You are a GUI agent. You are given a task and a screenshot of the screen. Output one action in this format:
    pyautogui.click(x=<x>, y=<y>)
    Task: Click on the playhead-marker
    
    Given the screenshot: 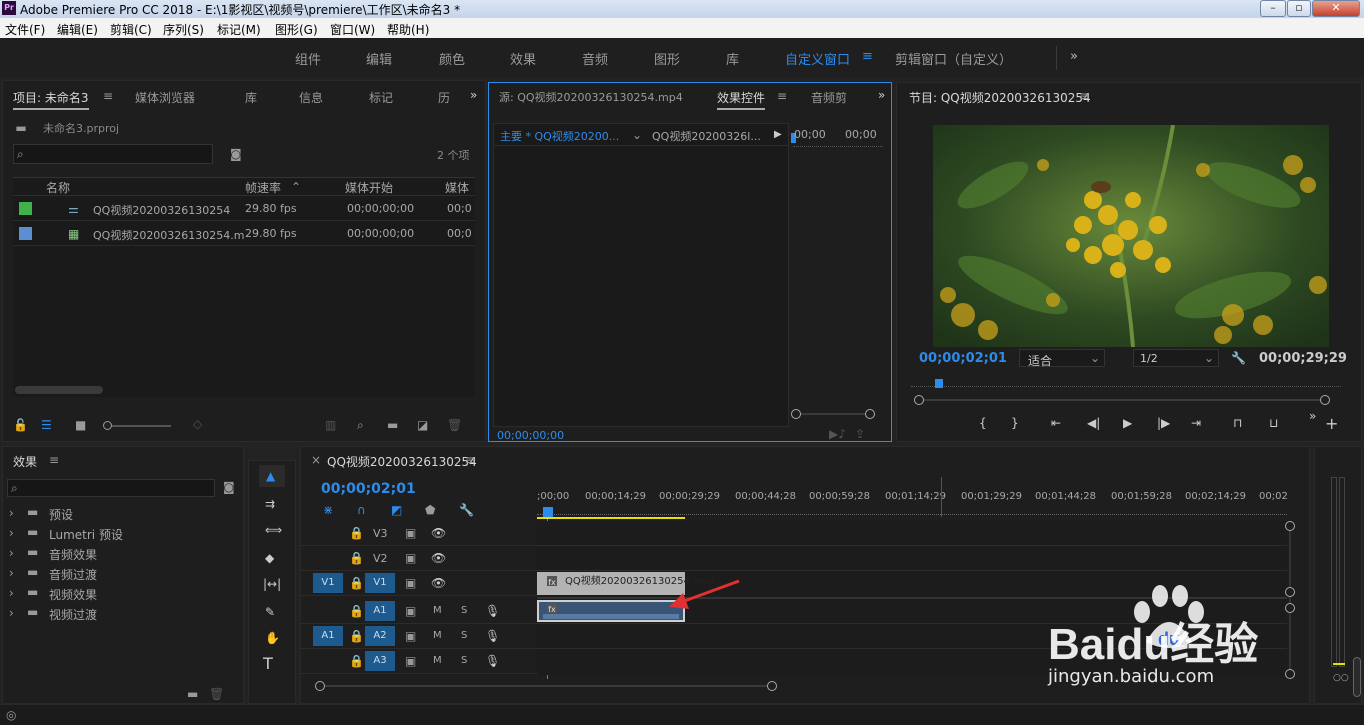 What is the action you would take?
    pyautogui.click(x=939, y=383)
    